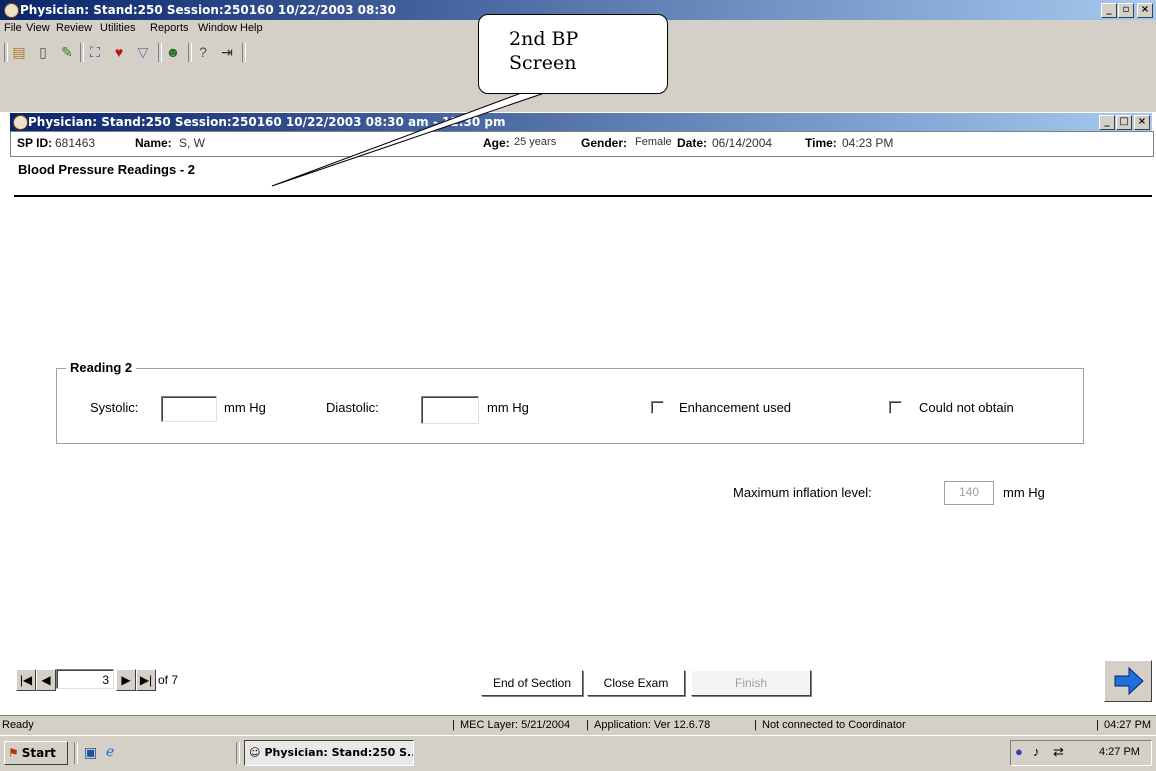 Image resolution: width=1156 pixels, height=771 pixels. I want to click on taskbar-clock: 4:27 PM, so click(1119, 752).